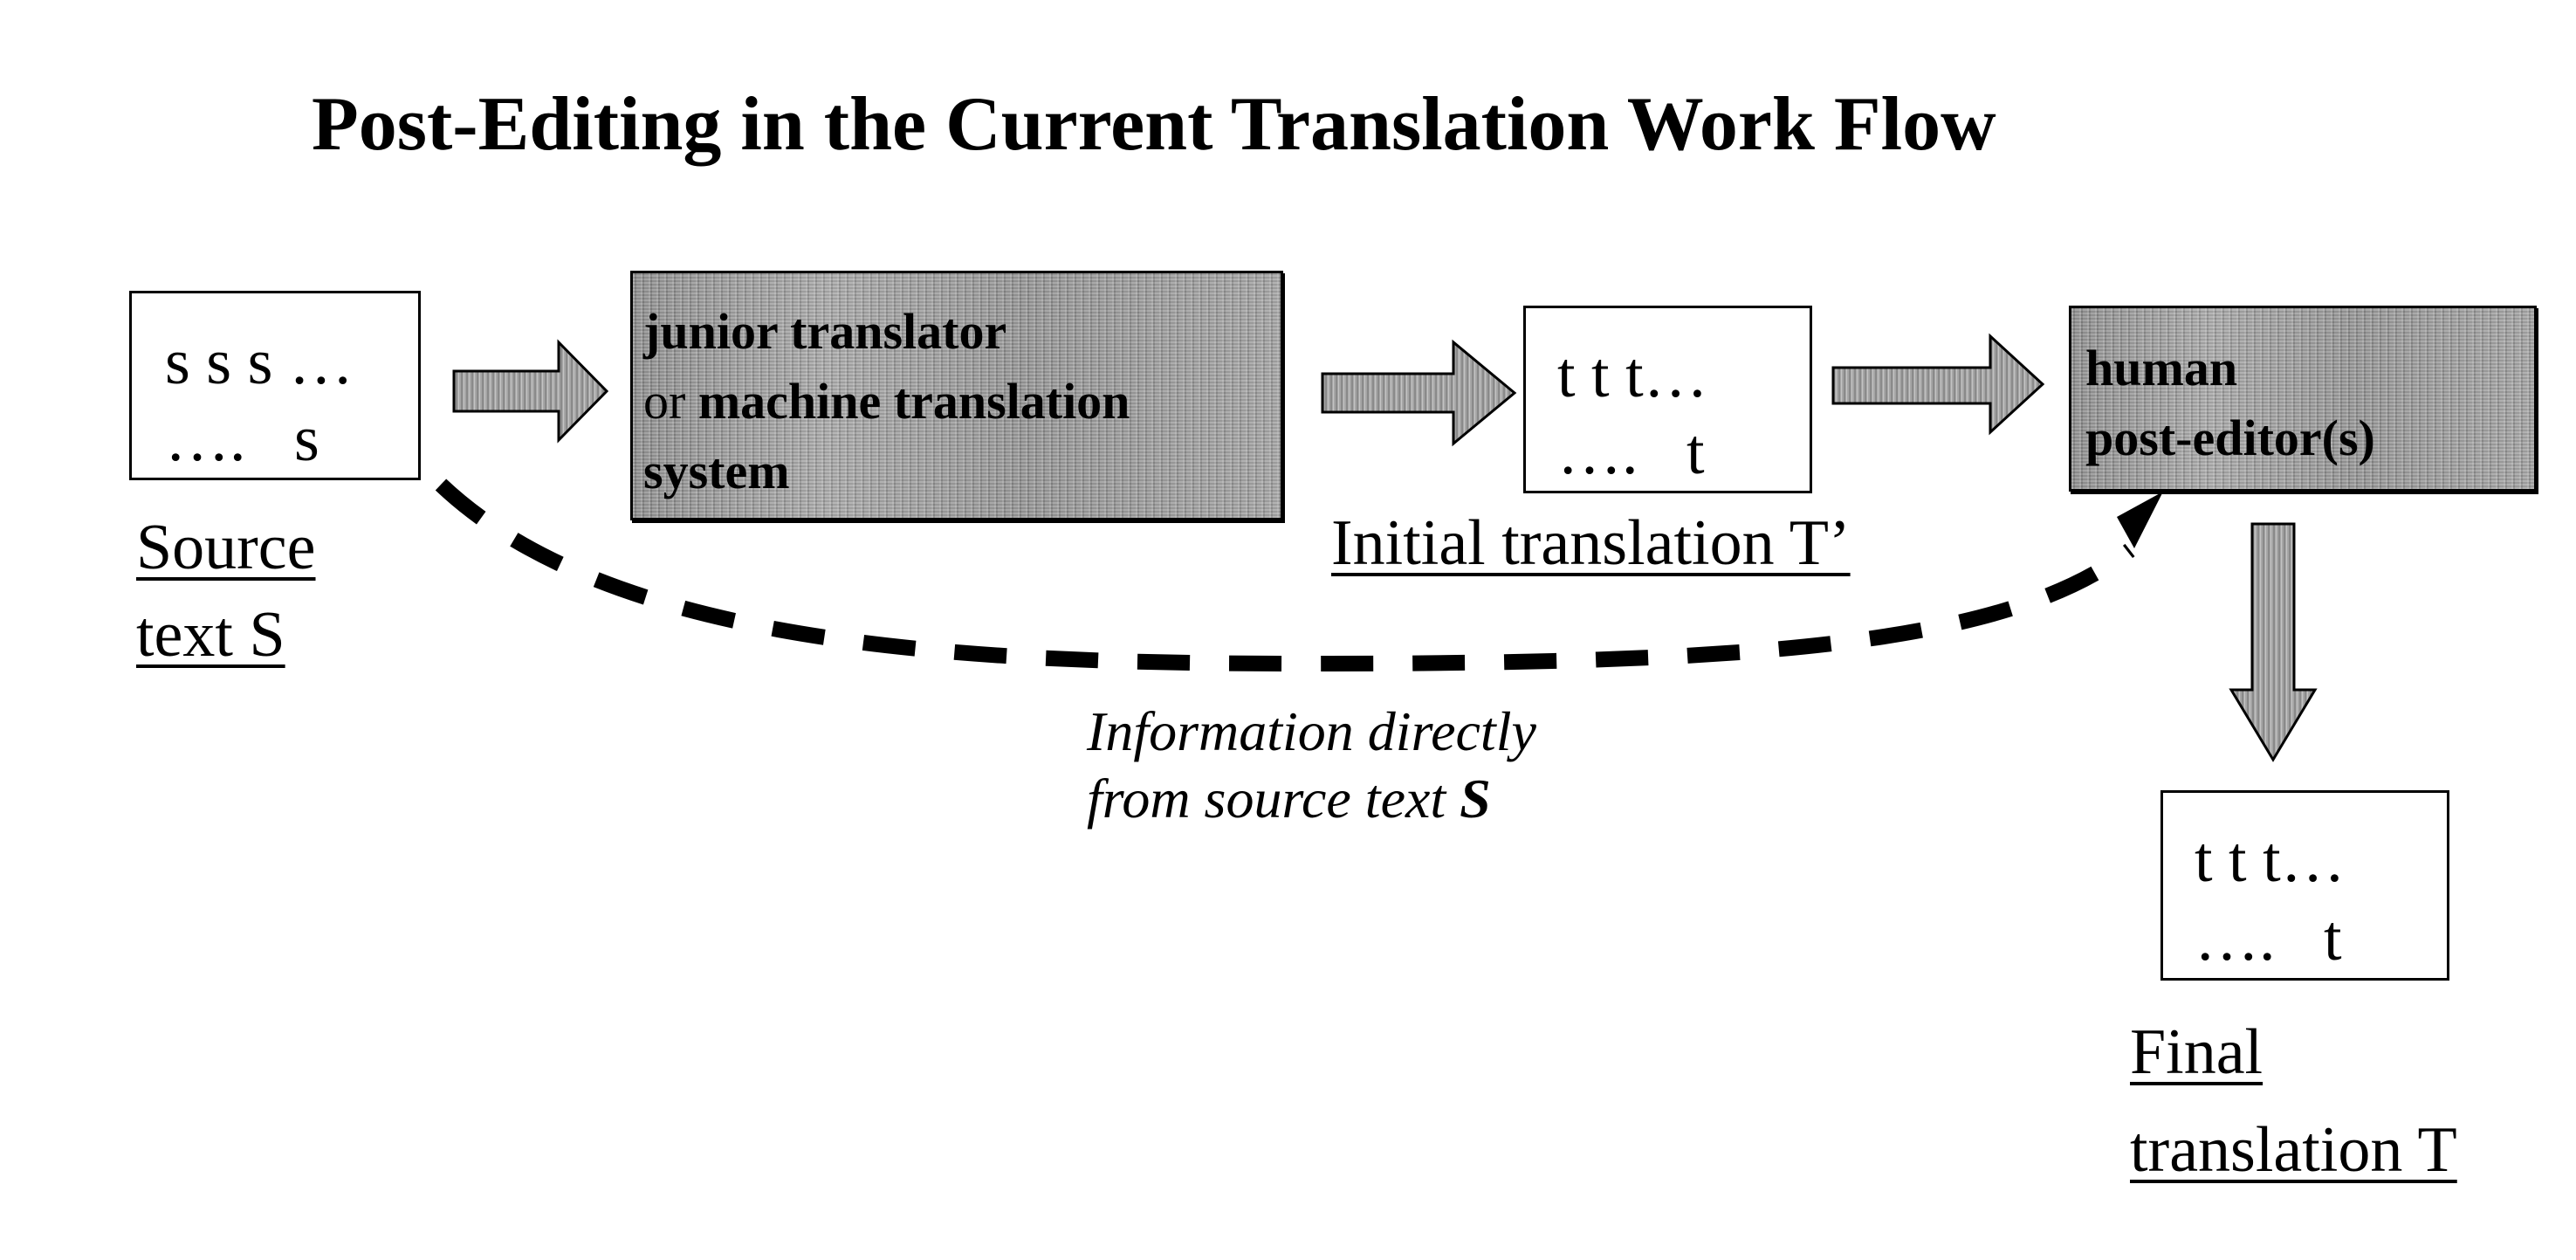 This screenshot has height=1260, width=2576. What do you see at coordinates (1285, 575) in the screenshot?
I see `dashed-info-flow-curve` at bounding box center [1285, 575].